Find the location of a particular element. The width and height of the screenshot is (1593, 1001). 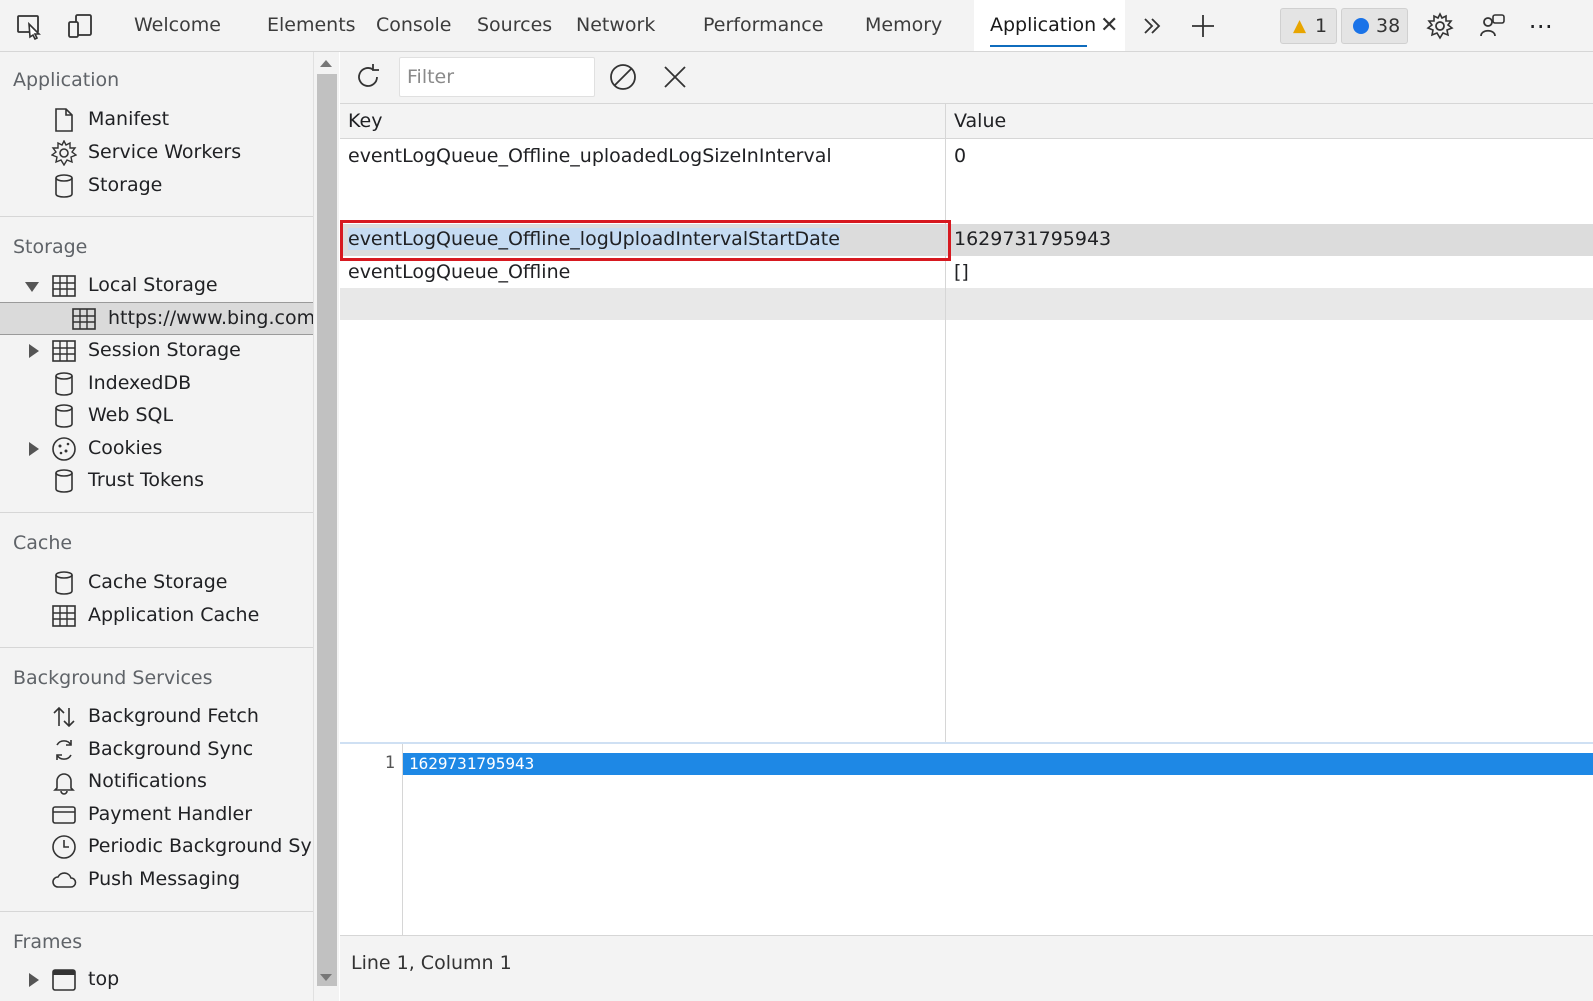

cursor-position: Line 1, Column 1 is located at coordinates (431, 963).